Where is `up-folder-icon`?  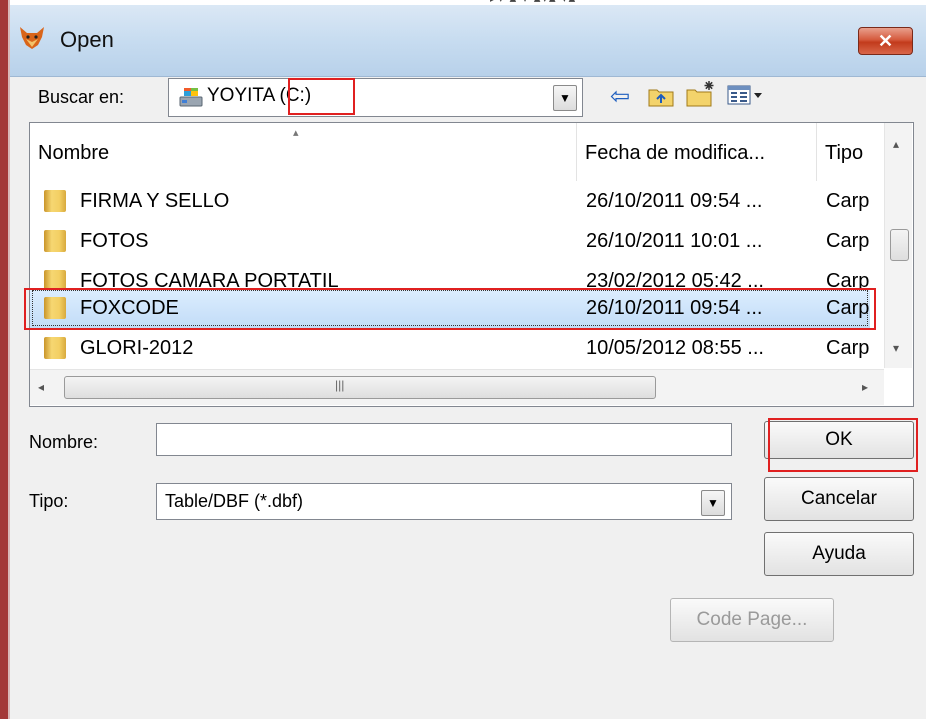 up-folder-icon is located at coordinates (661, 96).